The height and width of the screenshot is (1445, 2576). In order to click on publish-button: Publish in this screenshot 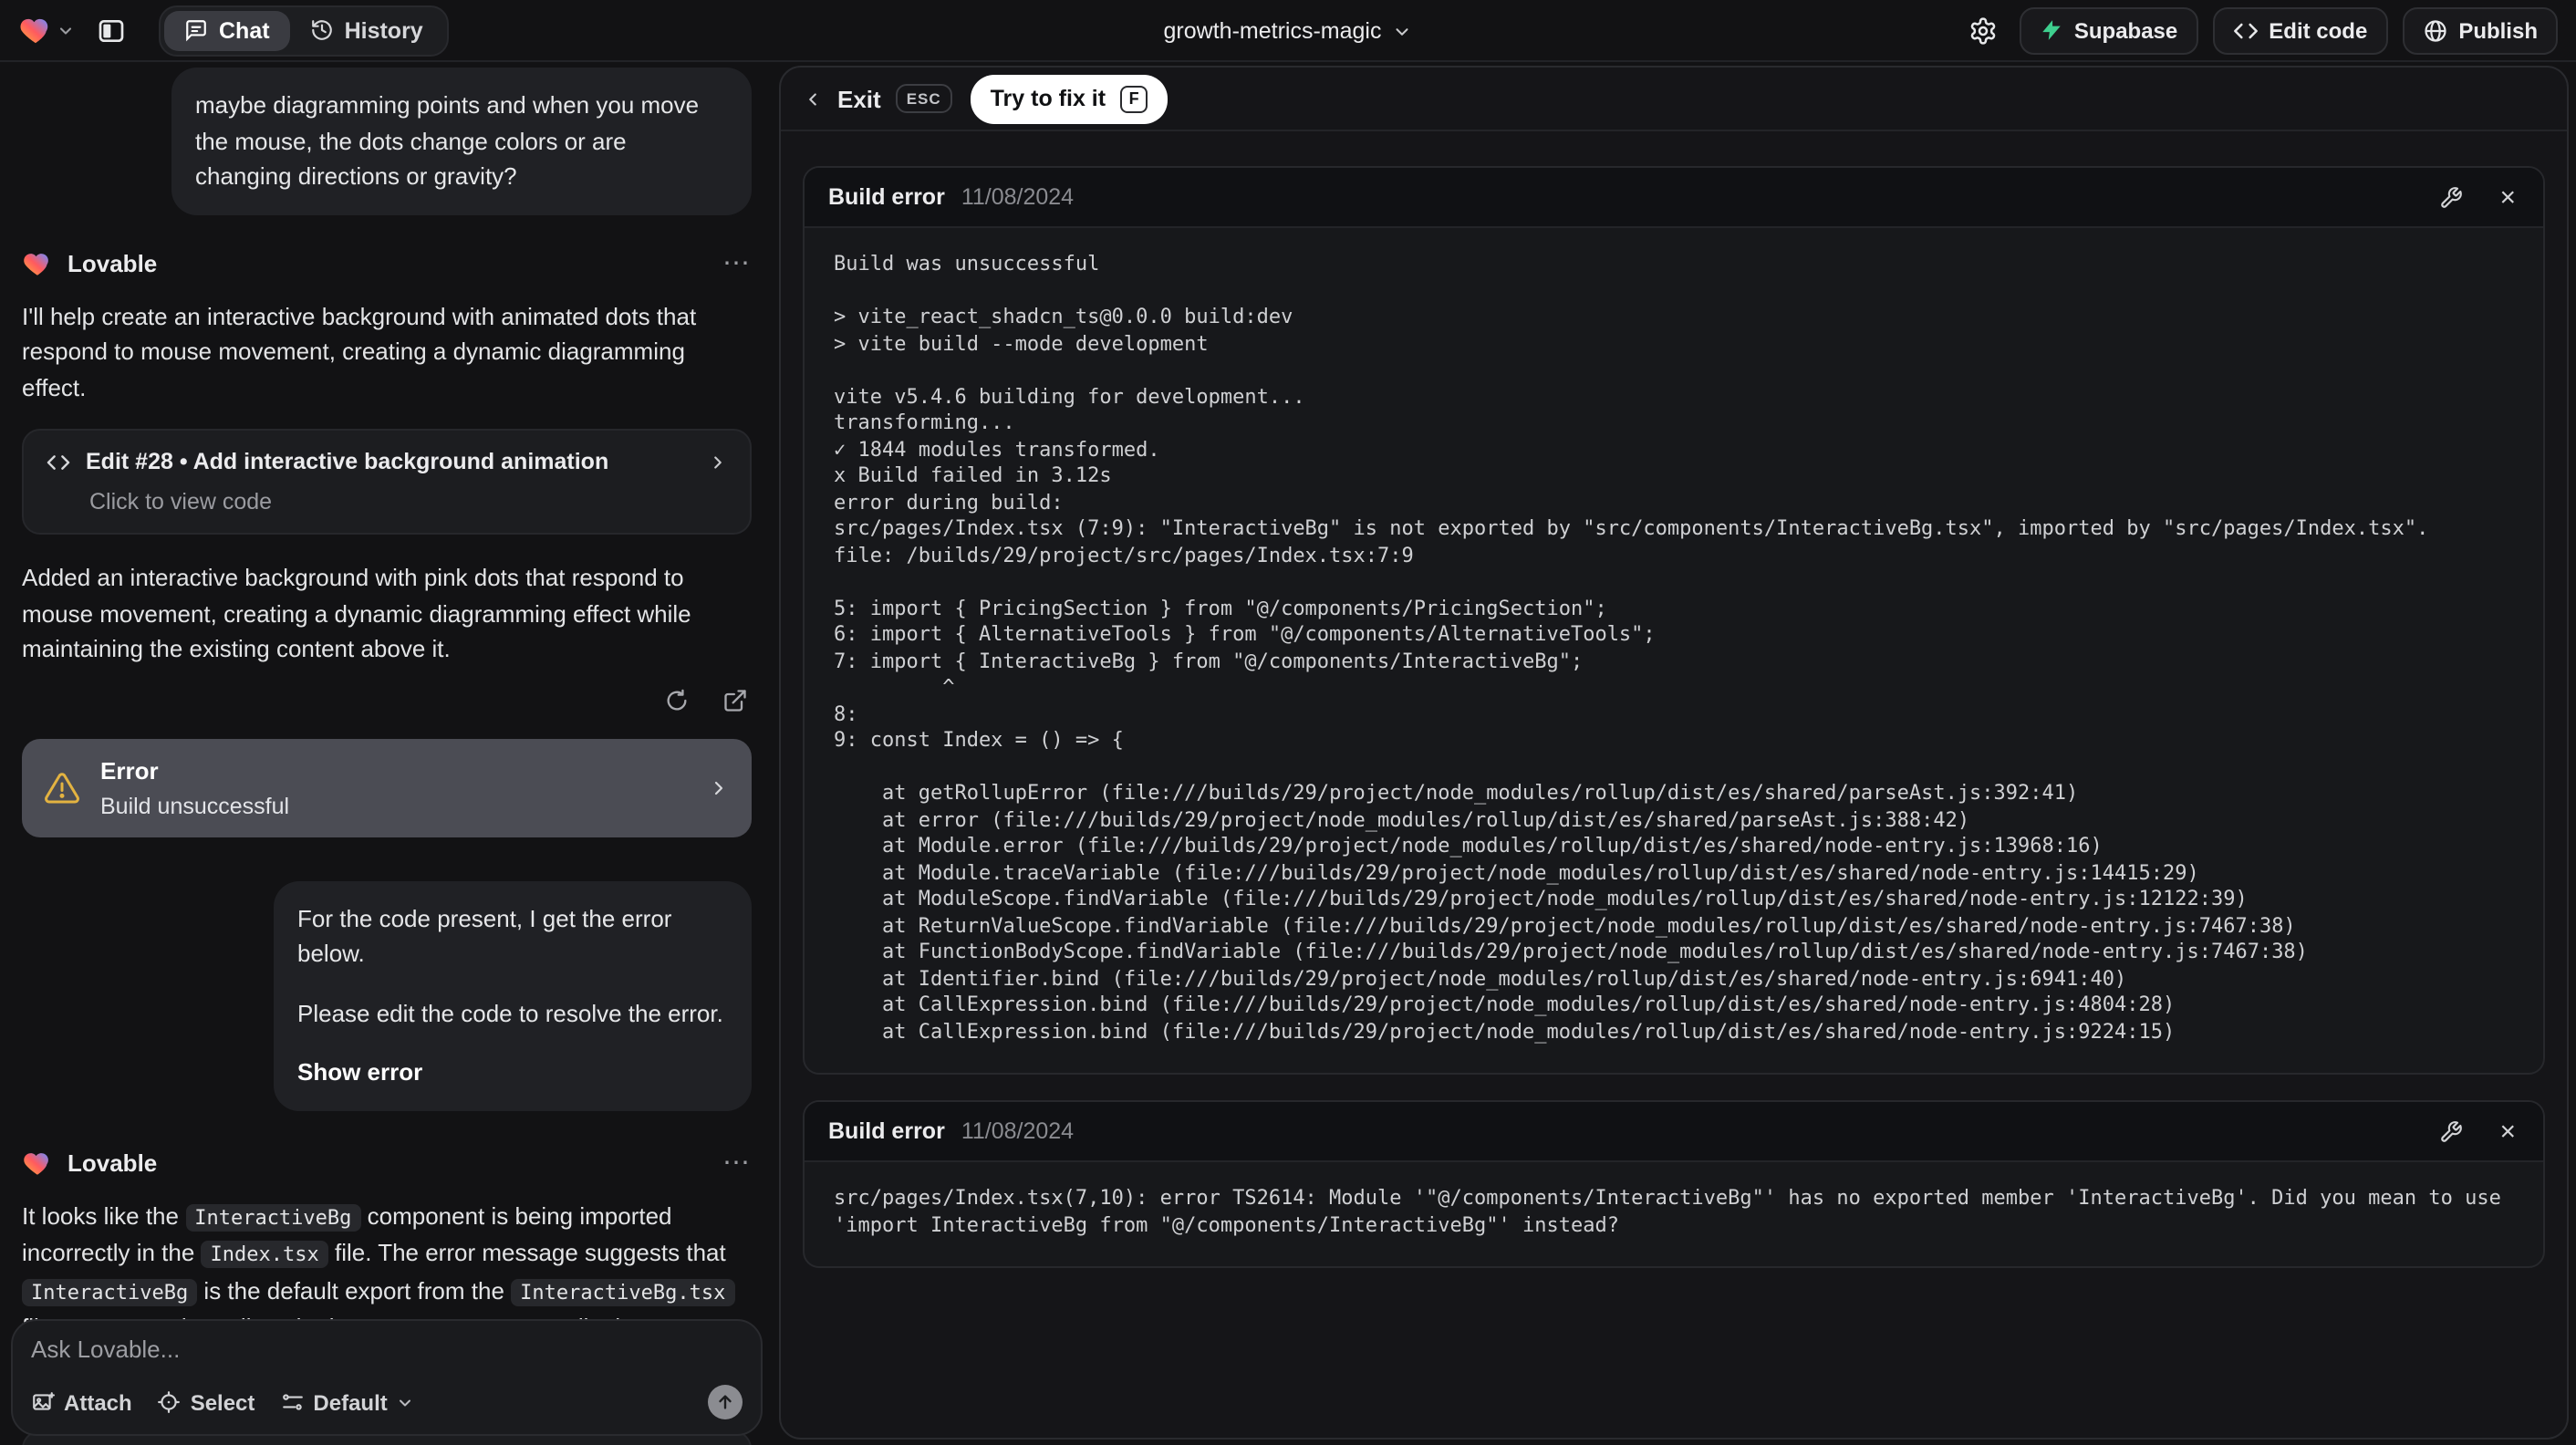, I will do `click(2480, 30)`.